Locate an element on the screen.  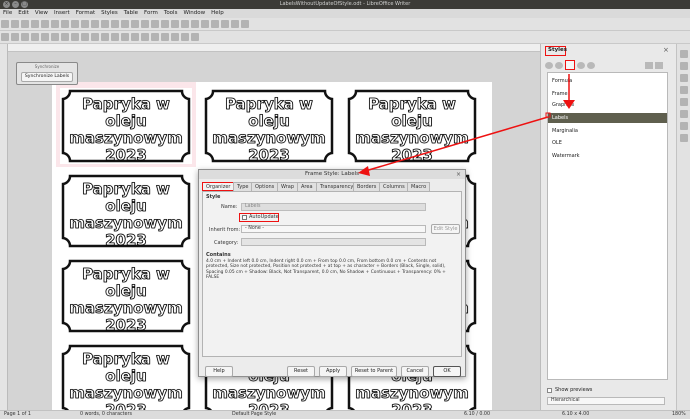
annotation-arrow-to-dialog is located at coordinates (455, 144).